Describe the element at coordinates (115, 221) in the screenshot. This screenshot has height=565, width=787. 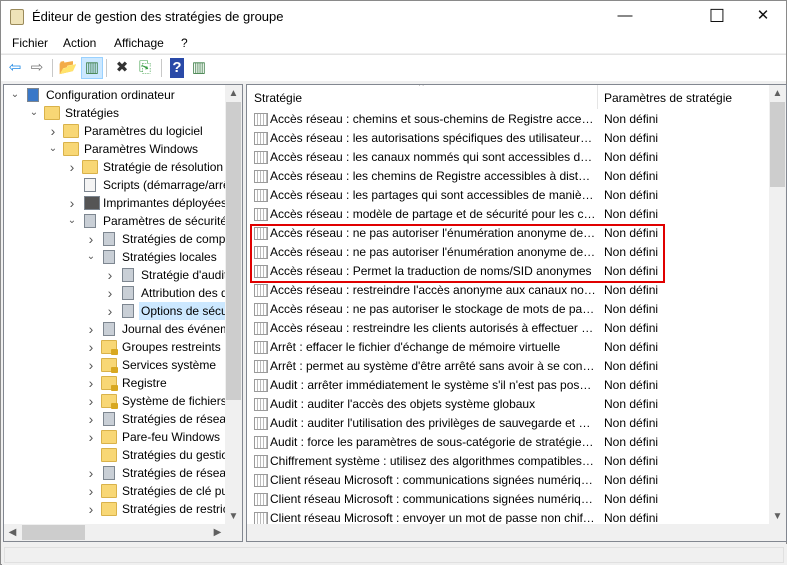
I see `tree-item: ⌄ Paramètres de sécurité` at that location.